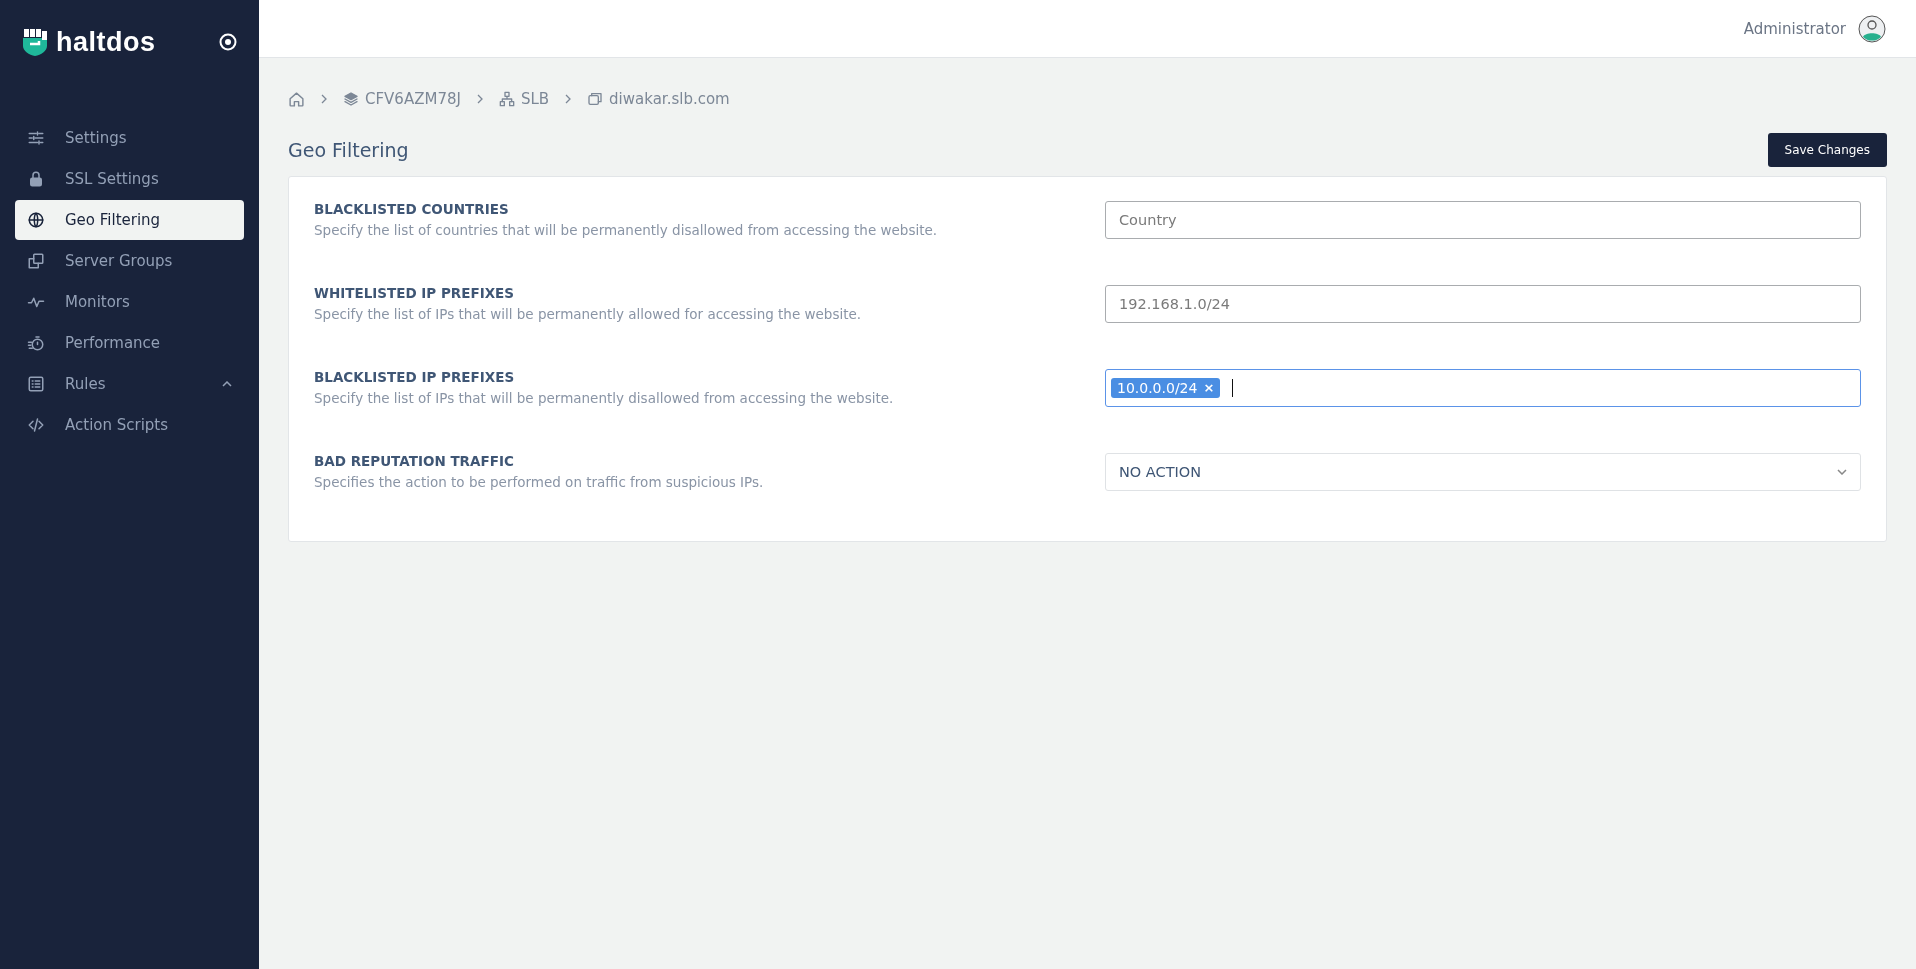 The image size is (1916, 969). Describe the element at coordinates (36, 261) in the screenshot. I see `copy-icon` at that location.